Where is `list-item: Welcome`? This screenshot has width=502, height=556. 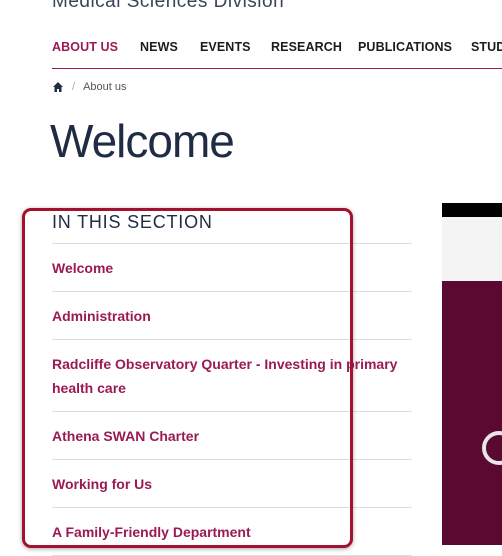
list-item: Welcome is located at coordinates (232, 268).